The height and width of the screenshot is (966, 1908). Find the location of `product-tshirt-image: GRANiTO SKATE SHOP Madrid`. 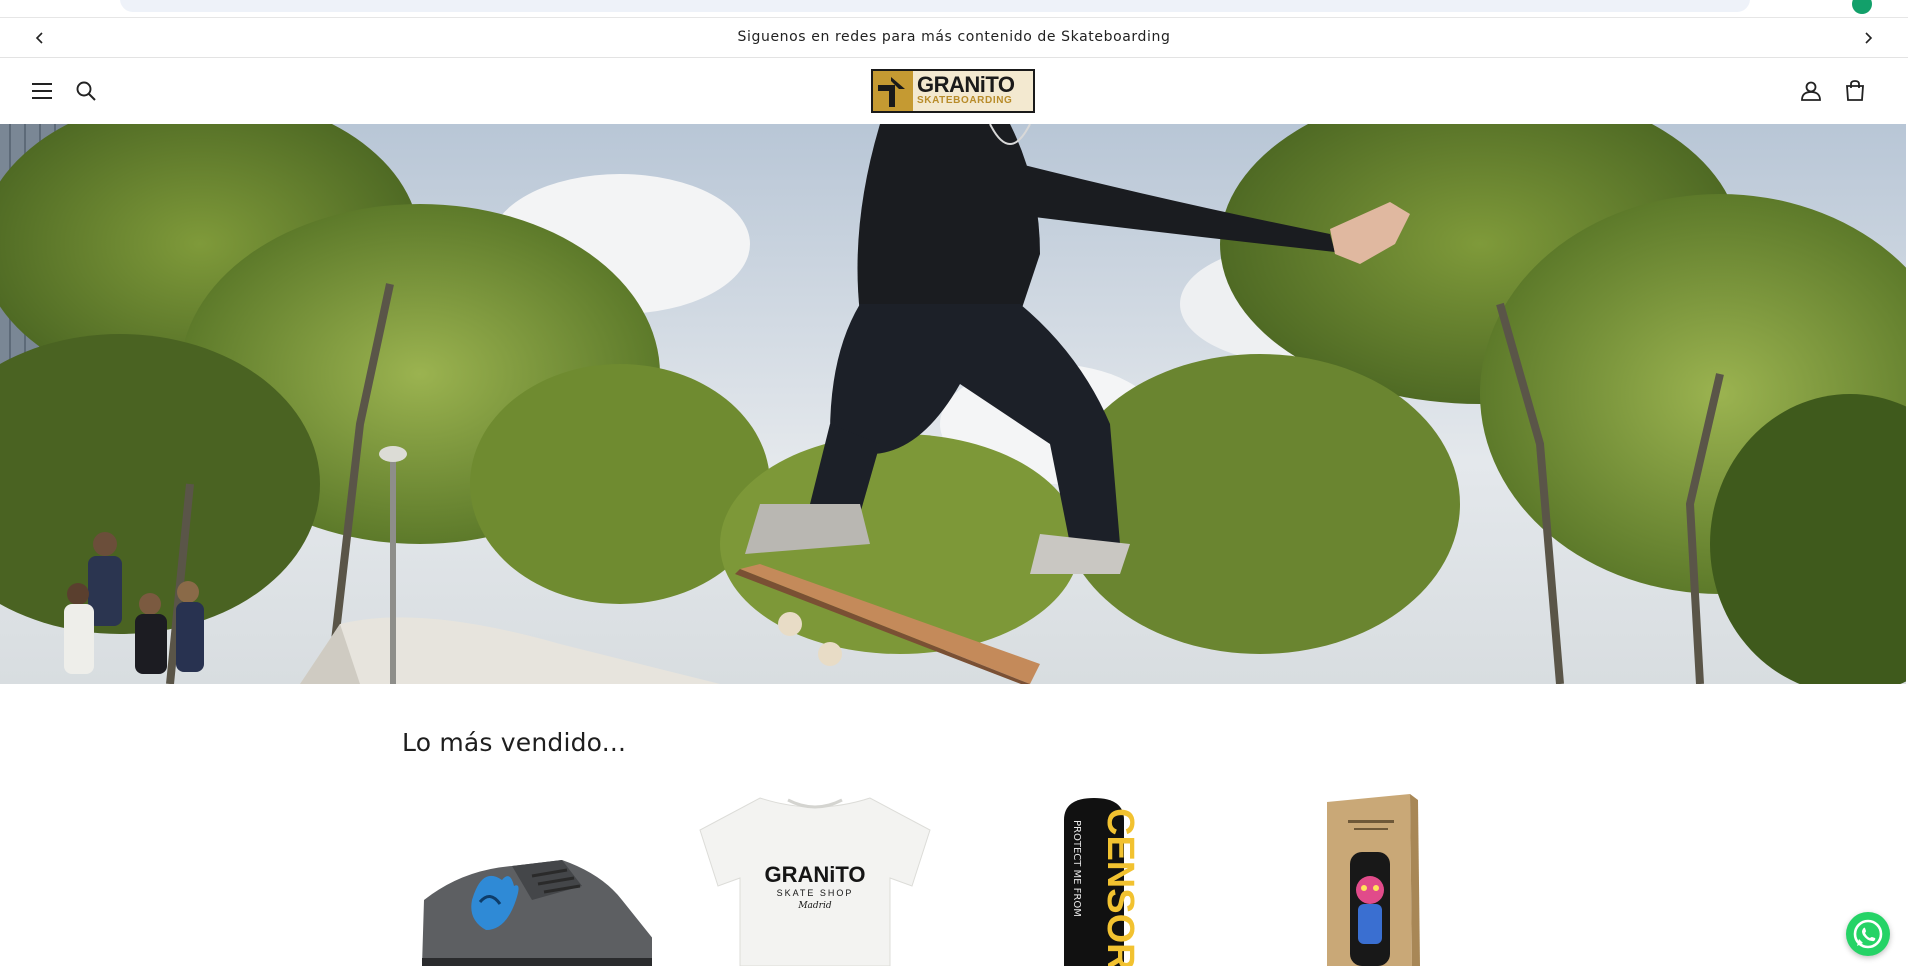

product-tshirt-image: GRANiTO SKATE SHOP Madrid is located at coordinates (815, 878).